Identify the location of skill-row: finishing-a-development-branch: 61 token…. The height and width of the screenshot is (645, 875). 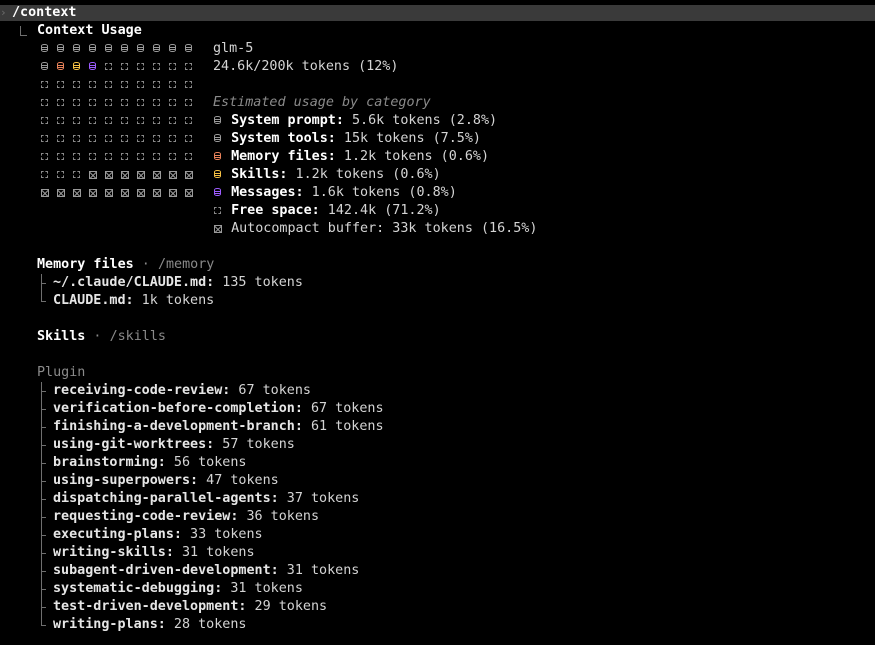
(210, 427).